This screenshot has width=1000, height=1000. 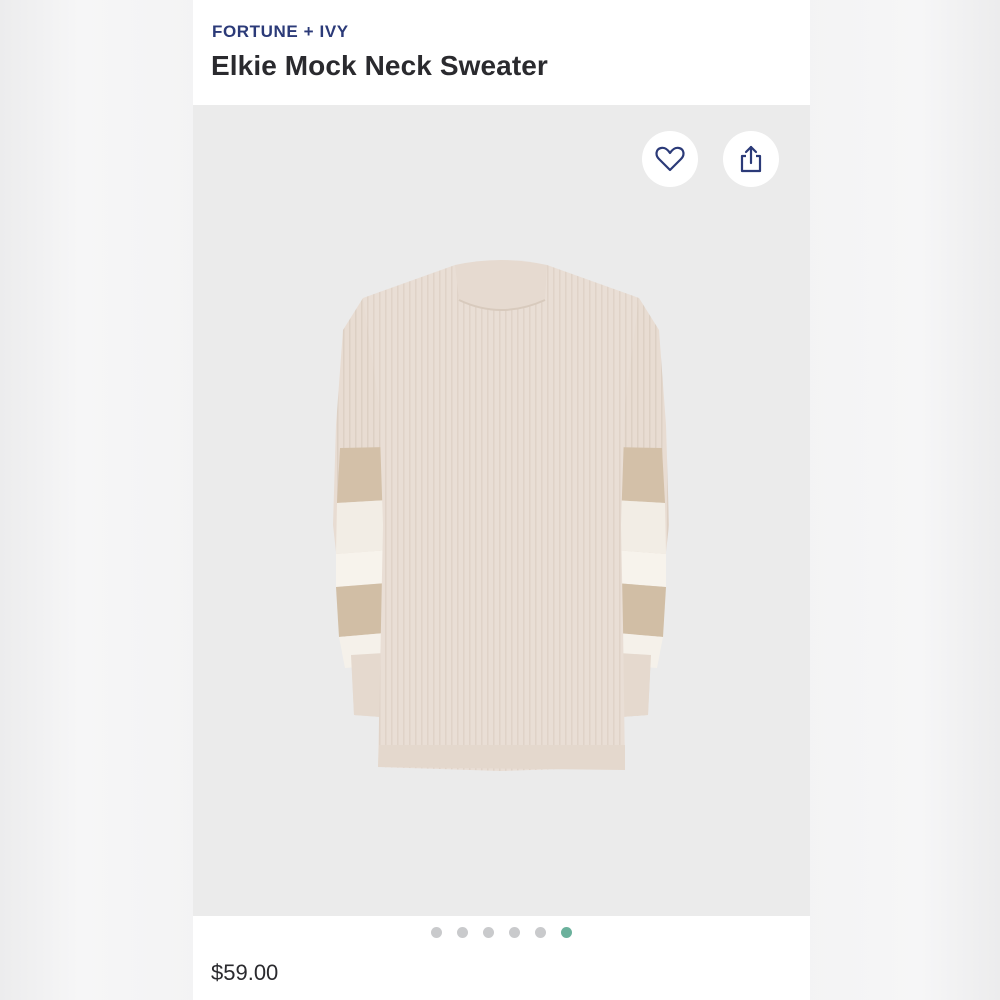 I want to click on product-price: $59.00, so click(x=245, y=972).